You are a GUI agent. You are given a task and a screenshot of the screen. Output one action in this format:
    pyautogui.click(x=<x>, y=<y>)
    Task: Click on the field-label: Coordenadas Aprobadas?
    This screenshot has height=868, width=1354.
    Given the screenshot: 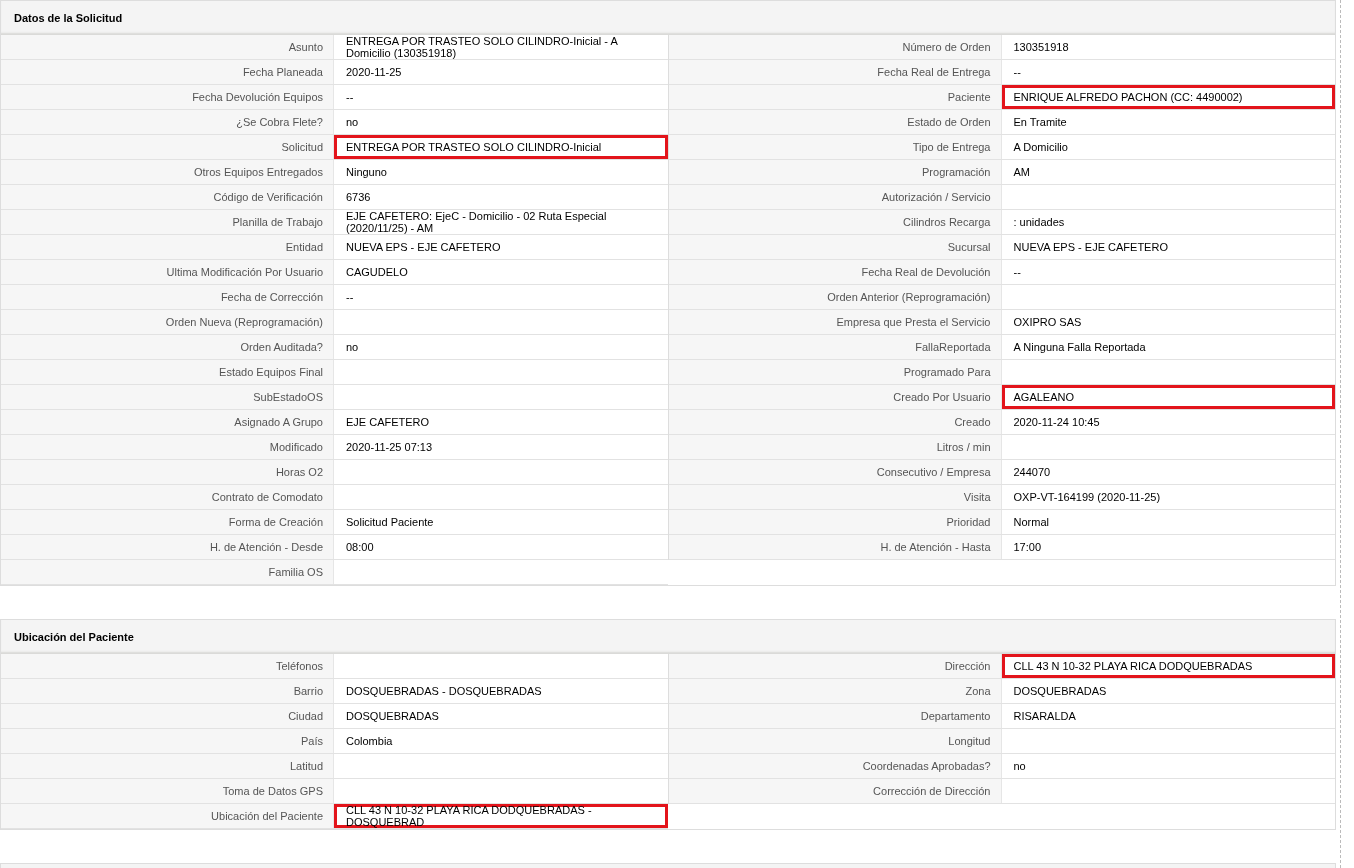 What is the action you would take?
    pyautogui.click(x=835, y=766)
    